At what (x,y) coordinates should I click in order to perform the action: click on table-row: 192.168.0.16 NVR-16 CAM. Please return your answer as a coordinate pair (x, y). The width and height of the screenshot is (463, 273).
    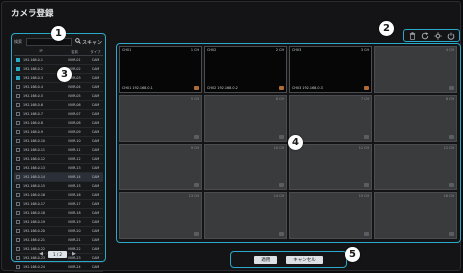
    Looking at the image, I should click on (58, 195).